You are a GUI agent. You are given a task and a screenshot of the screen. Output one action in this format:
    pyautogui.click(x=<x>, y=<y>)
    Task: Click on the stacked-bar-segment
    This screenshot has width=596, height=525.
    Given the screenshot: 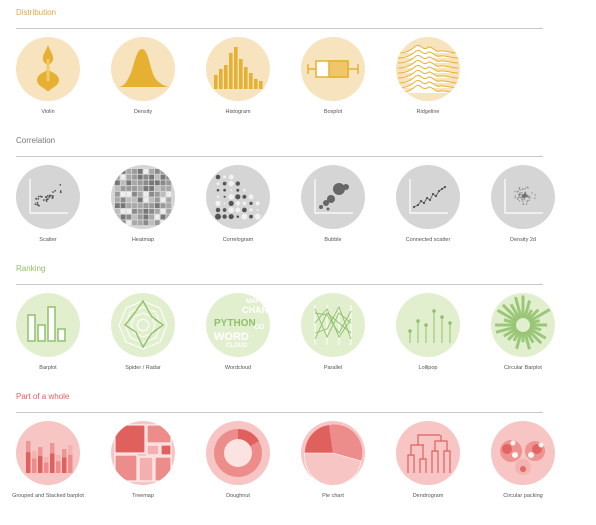 What is the action you would take?
    pyautogui.click(x=34, y=455)
    